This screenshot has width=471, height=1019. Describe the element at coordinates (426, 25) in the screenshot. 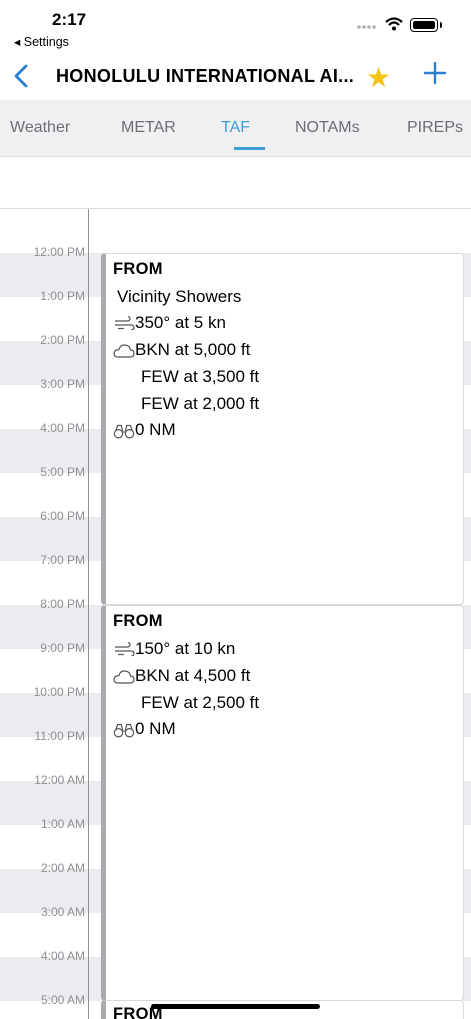

I see `battery-icon` at that location.